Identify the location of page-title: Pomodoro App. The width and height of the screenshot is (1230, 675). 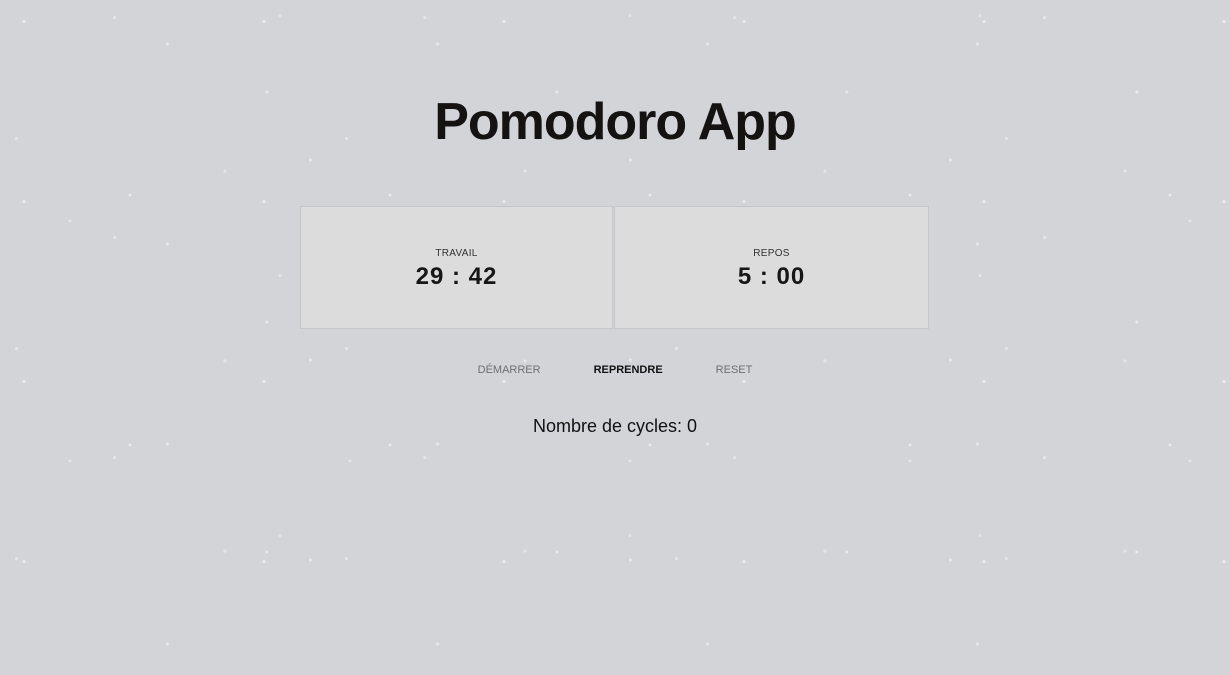
(615, 122).